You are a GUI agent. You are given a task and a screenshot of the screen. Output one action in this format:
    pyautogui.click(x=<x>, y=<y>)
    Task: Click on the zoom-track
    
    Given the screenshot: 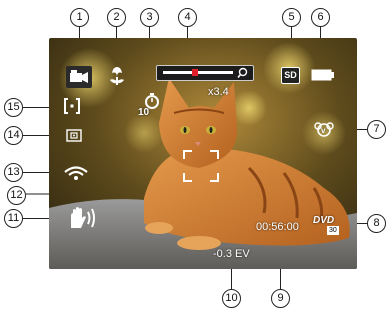 What is the action you would take?
    pyautogui.click(x=198, y=72)
    